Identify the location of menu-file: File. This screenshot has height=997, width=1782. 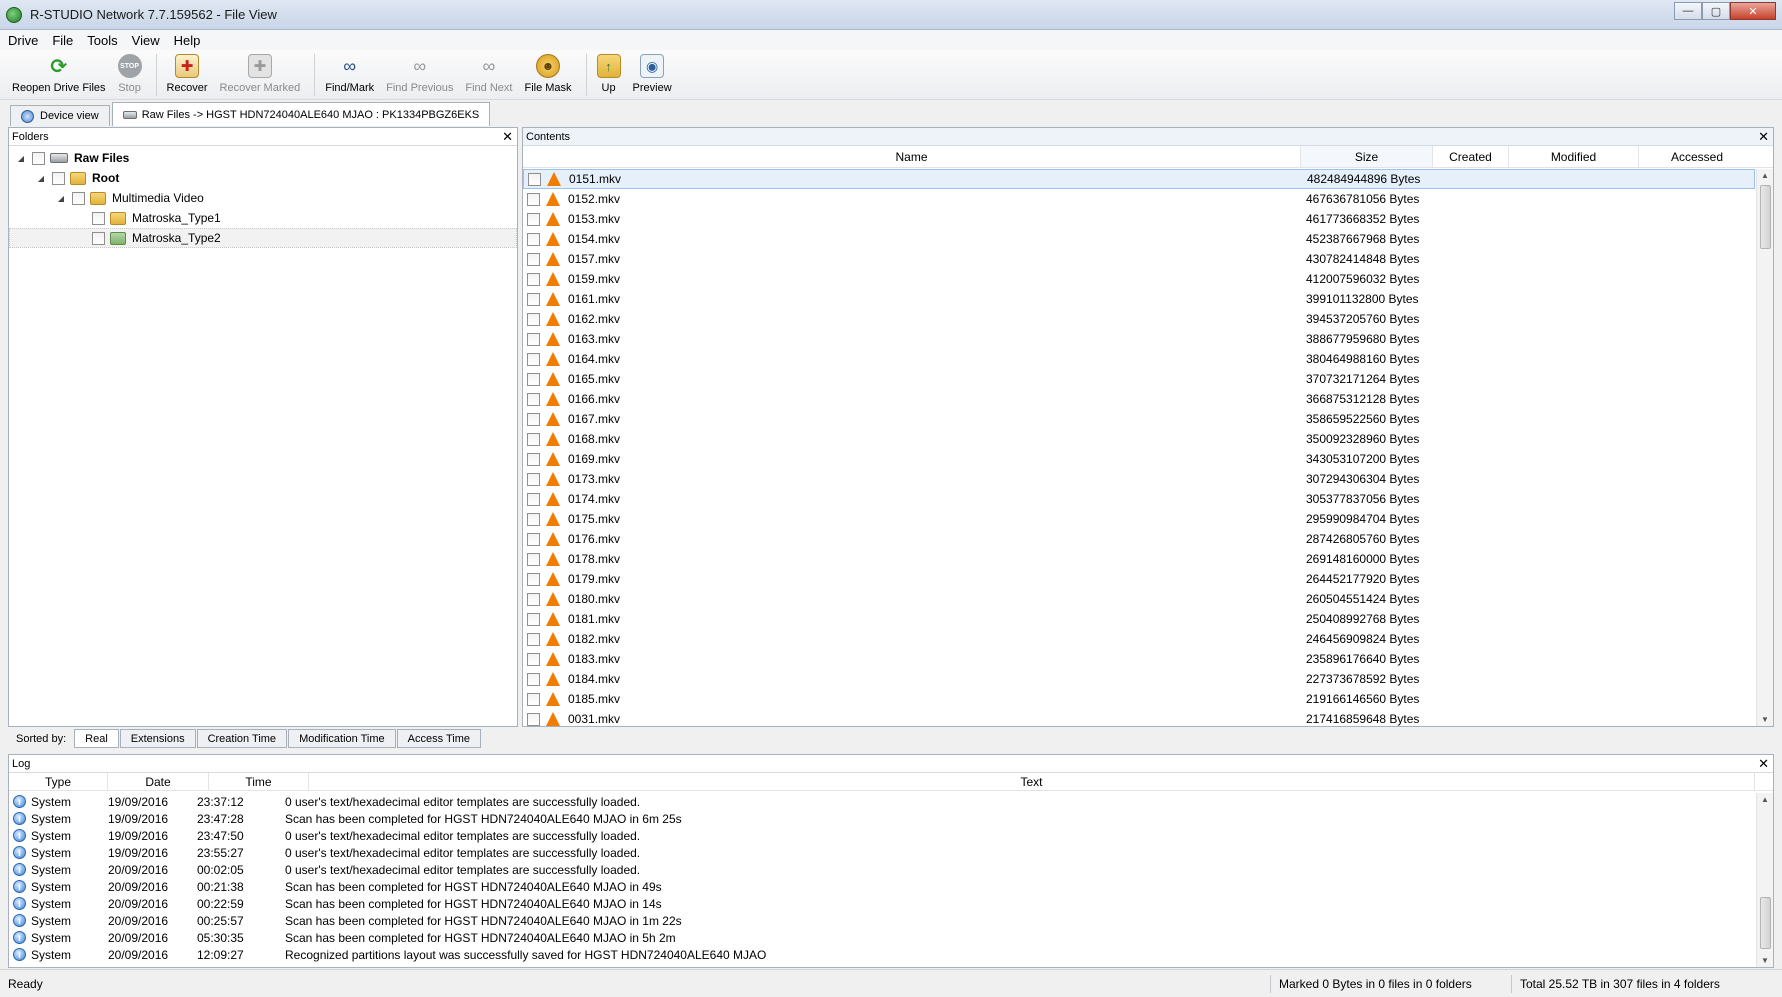
(62, 40).